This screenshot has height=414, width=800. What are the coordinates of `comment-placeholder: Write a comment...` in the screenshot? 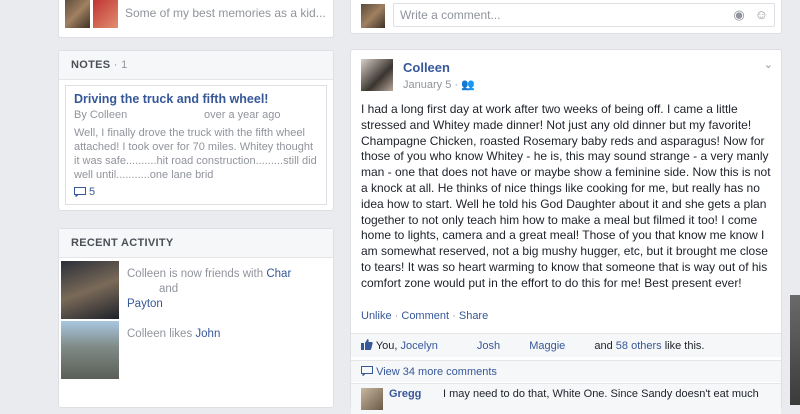 It's located at (450, 15).